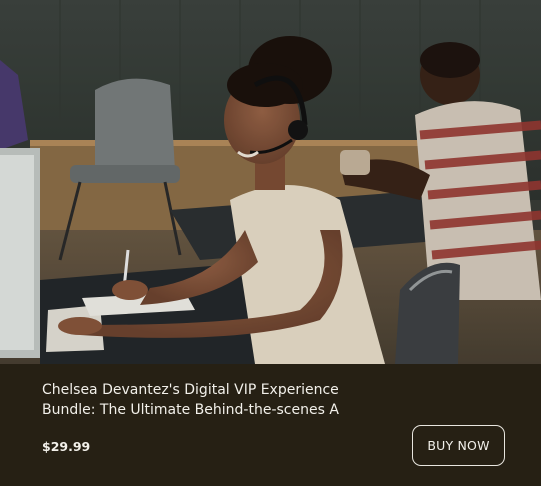 This screenshot has width=541, height=486. What do you see at coordinates (458, 445) in the screenshot?
I see `buy-now-button: BUY NOW` at bounding box center [458, 445].